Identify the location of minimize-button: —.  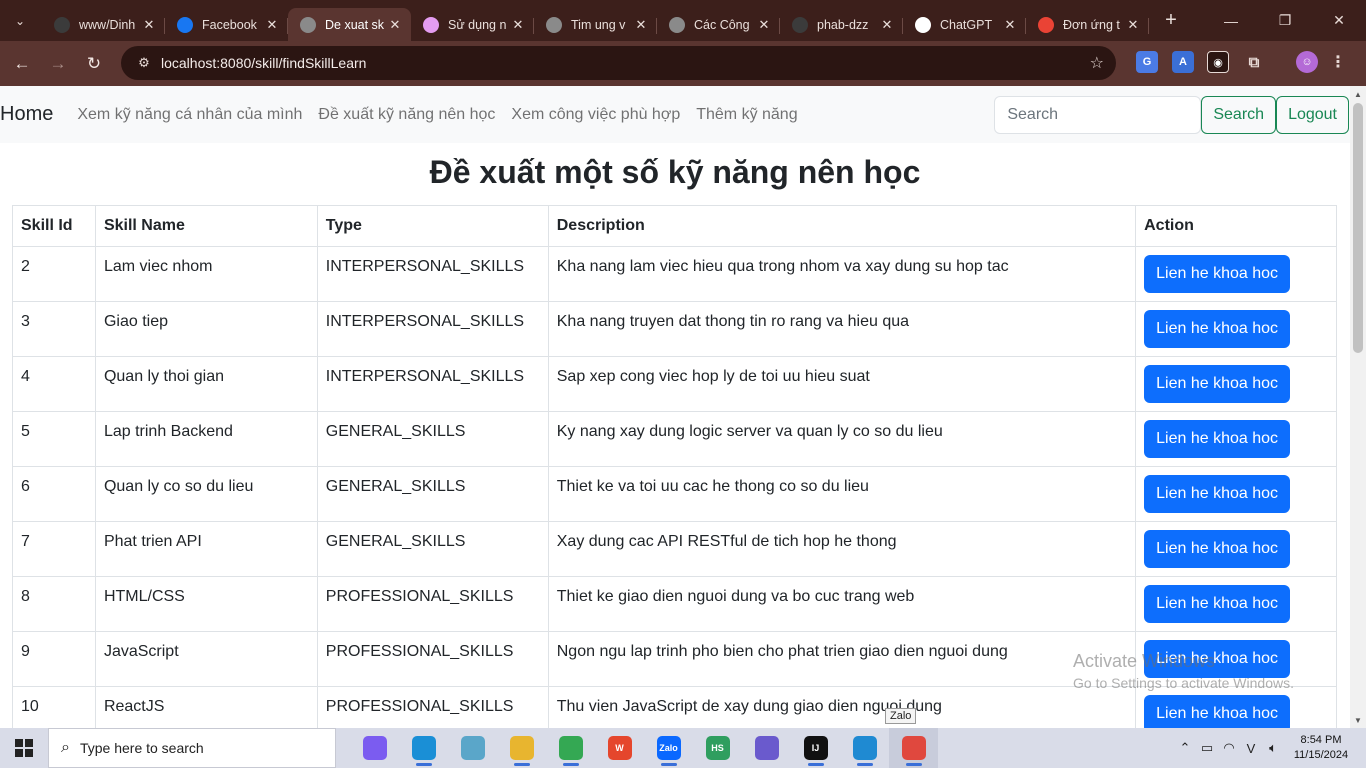
(1231, 20).